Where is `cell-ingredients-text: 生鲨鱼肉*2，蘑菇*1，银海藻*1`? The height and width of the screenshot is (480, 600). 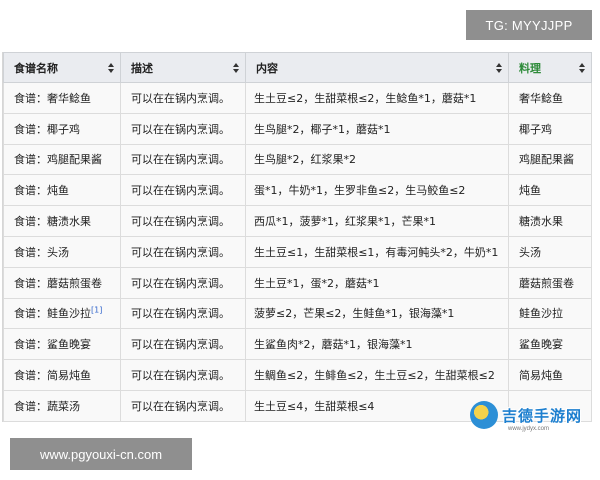 cell-ingredients-text: 生鲨鱼肉*2，蘑菇*1，银海藻*1 is located at coordinates (333, 345).